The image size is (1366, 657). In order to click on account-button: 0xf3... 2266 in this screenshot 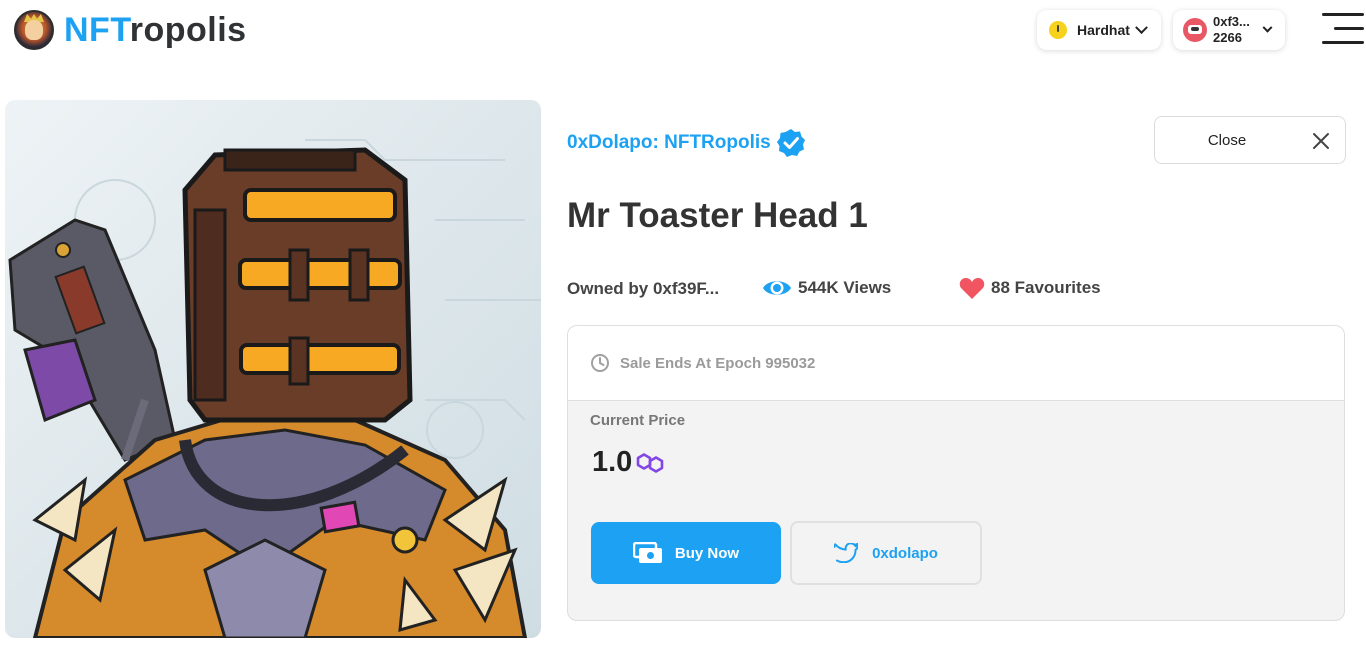, I will do `click(1229, 30)`.